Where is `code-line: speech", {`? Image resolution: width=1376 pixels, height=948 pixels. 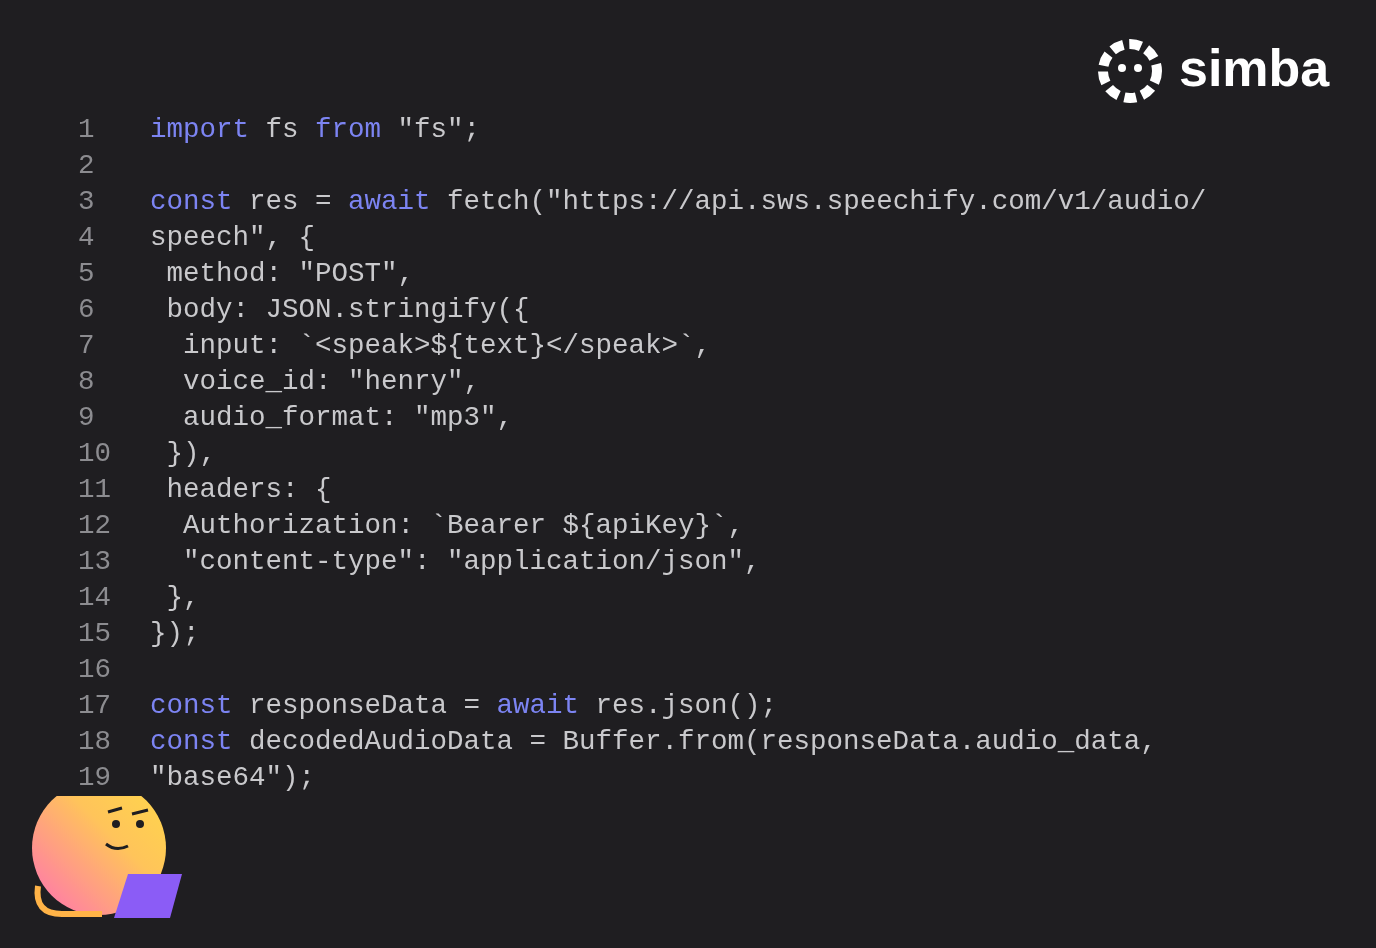 code-line: speech", { is located at coordinates (233, 238).